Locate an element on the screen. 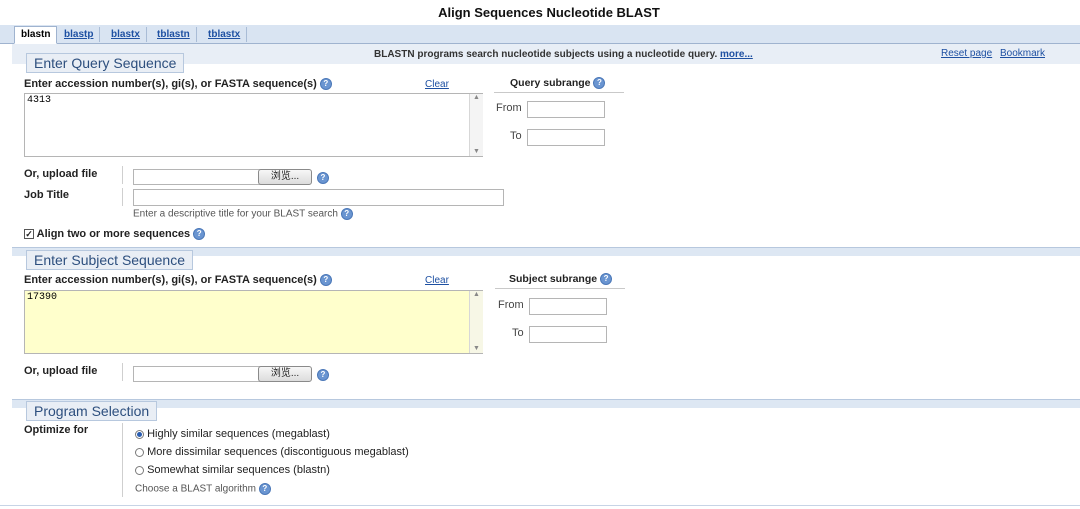  align-two-sequences-label: Align two or more sequences is located at coordinates (113, 234).